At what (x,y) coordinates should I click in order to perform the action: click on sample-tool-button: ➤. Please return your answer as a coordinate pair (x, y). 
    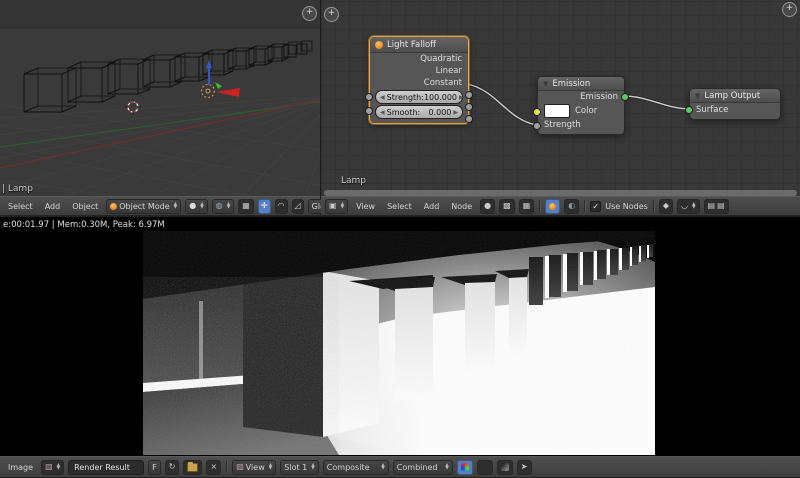
    Looking at the image, I should click on (524, 467).